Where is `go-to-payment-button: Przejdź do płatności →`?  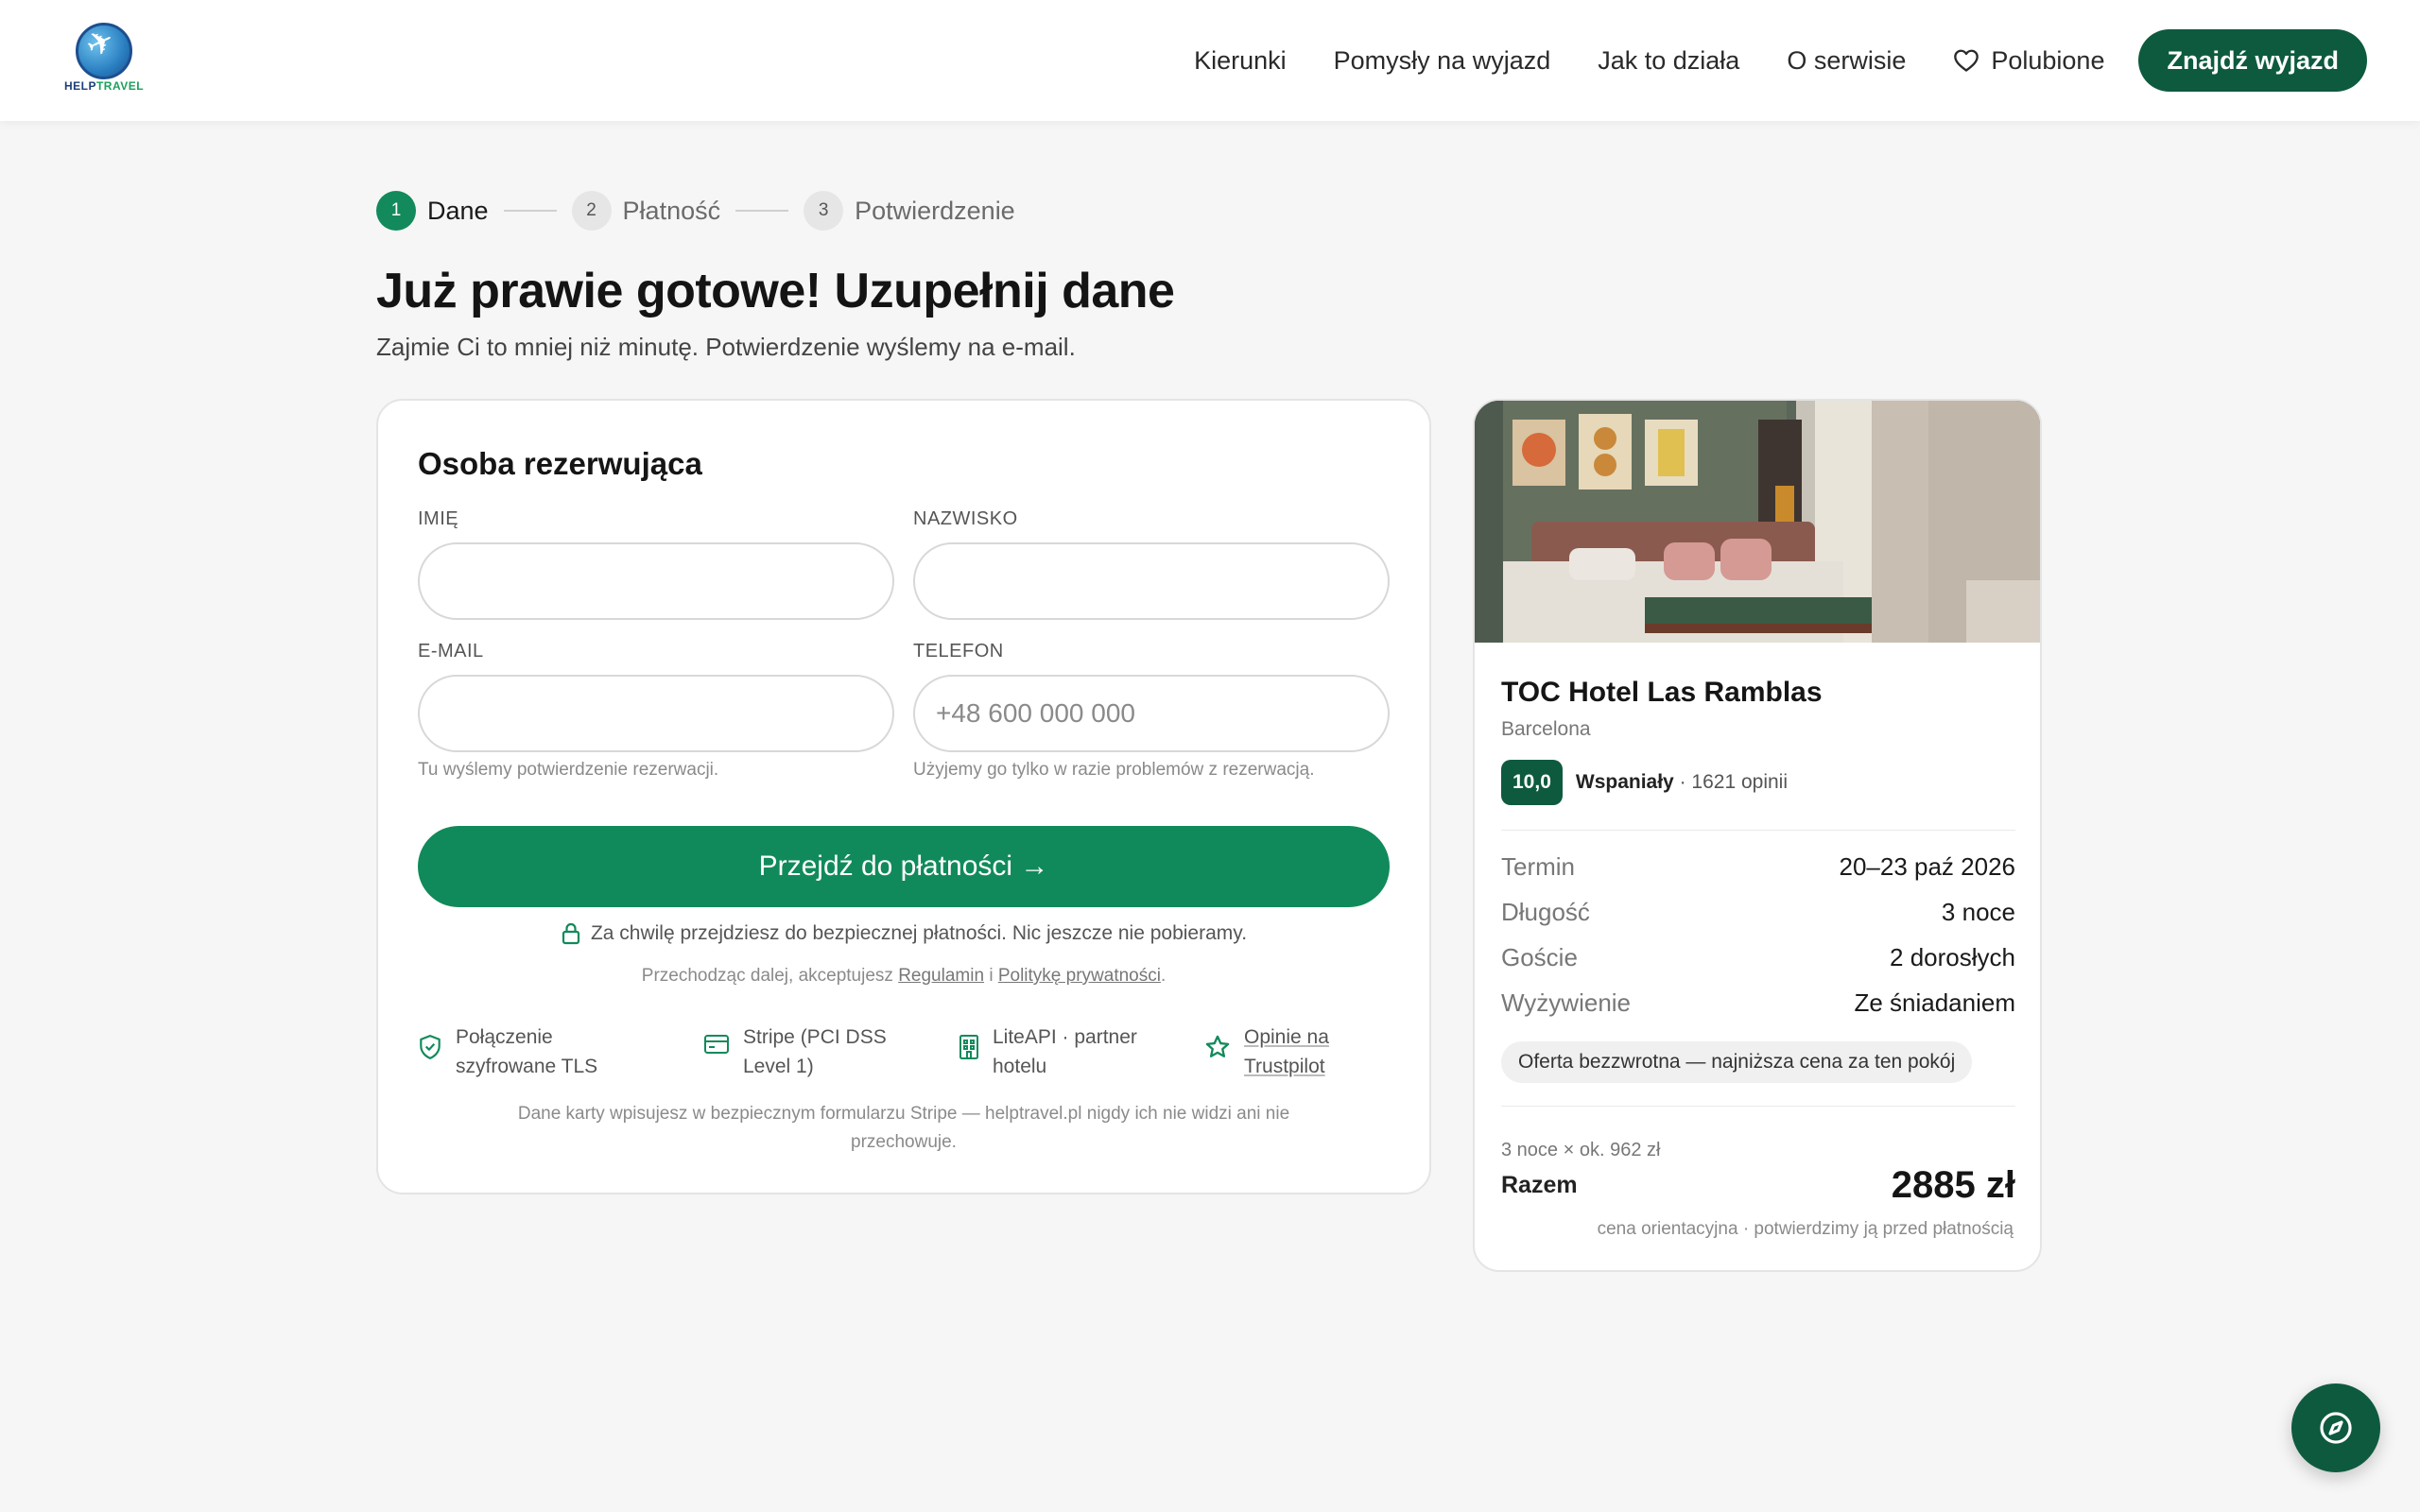
go-to-payment-button: Przejdź do płatności → is located at coordinates (904, 866).